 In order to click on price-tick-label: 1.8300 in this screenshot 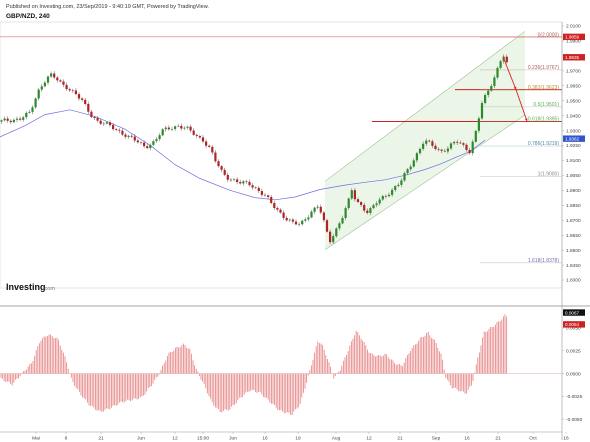, I will do `click(573, 281)`.